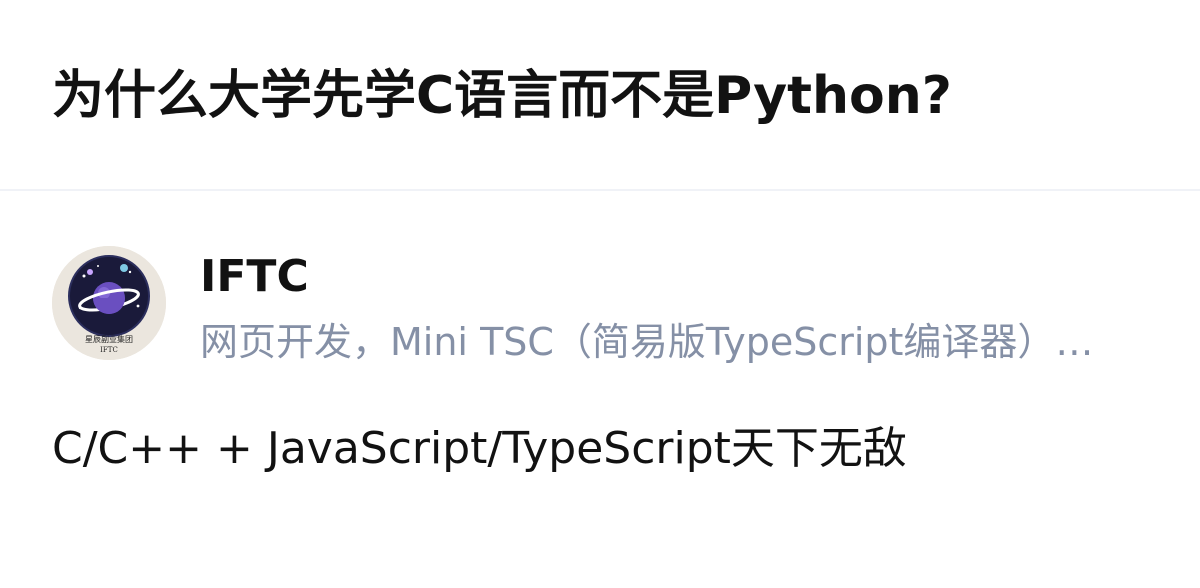 Image resolution: width=1200 pixels, height=588 pixels. What do you see at coordinates (109, 339) in the screenshot?
I see `svg-text: 星辰副业集团` at bounding box center [109, 339].